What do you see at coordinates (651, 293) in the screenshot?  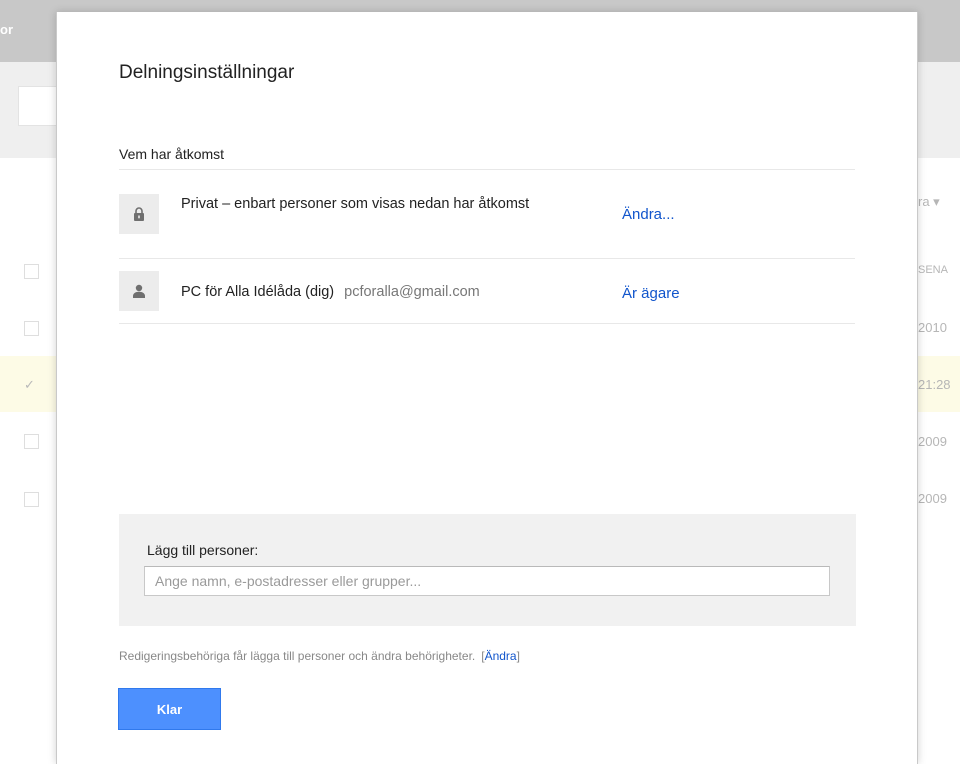 I see `owner-role-link: Är ägare` at bounding box center [651, 293].